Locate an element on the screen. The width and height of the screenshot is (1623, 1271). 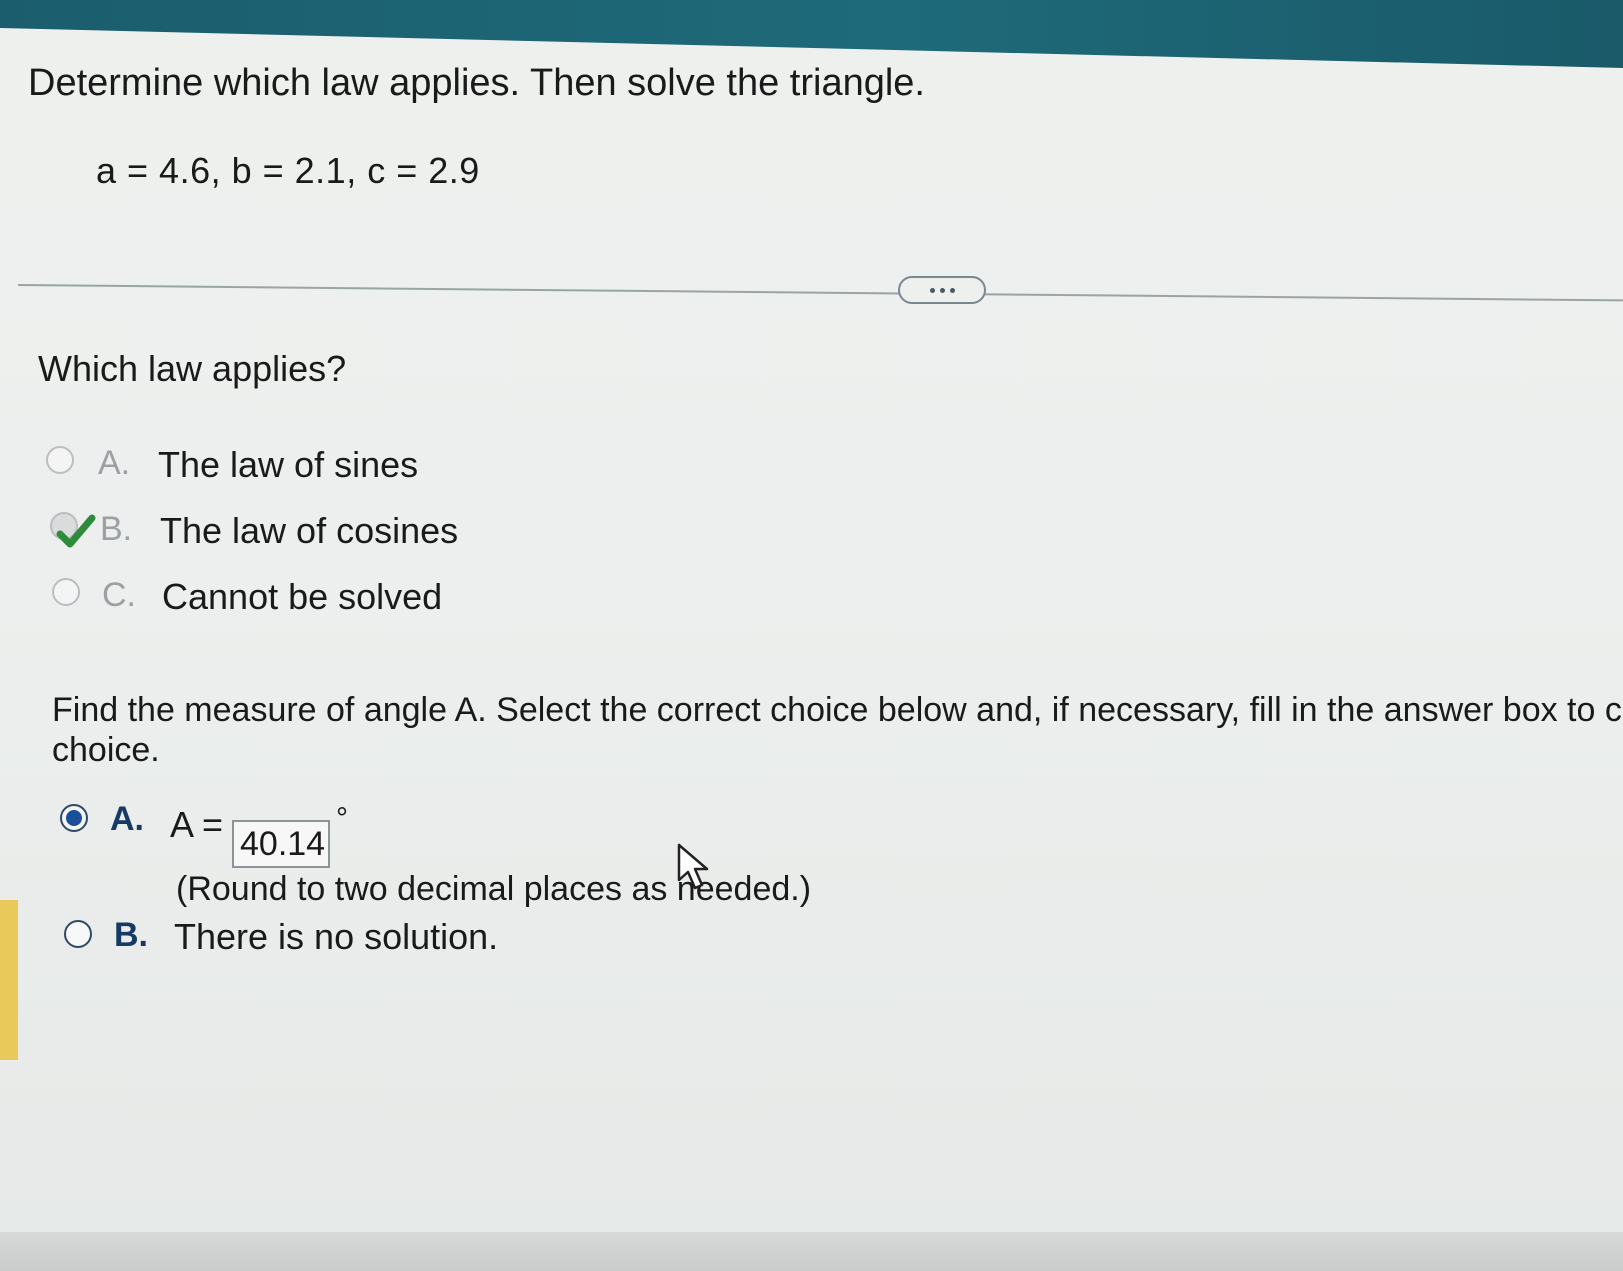
q1-option-a-text: The law of sines is located at coordinates (288, 465).